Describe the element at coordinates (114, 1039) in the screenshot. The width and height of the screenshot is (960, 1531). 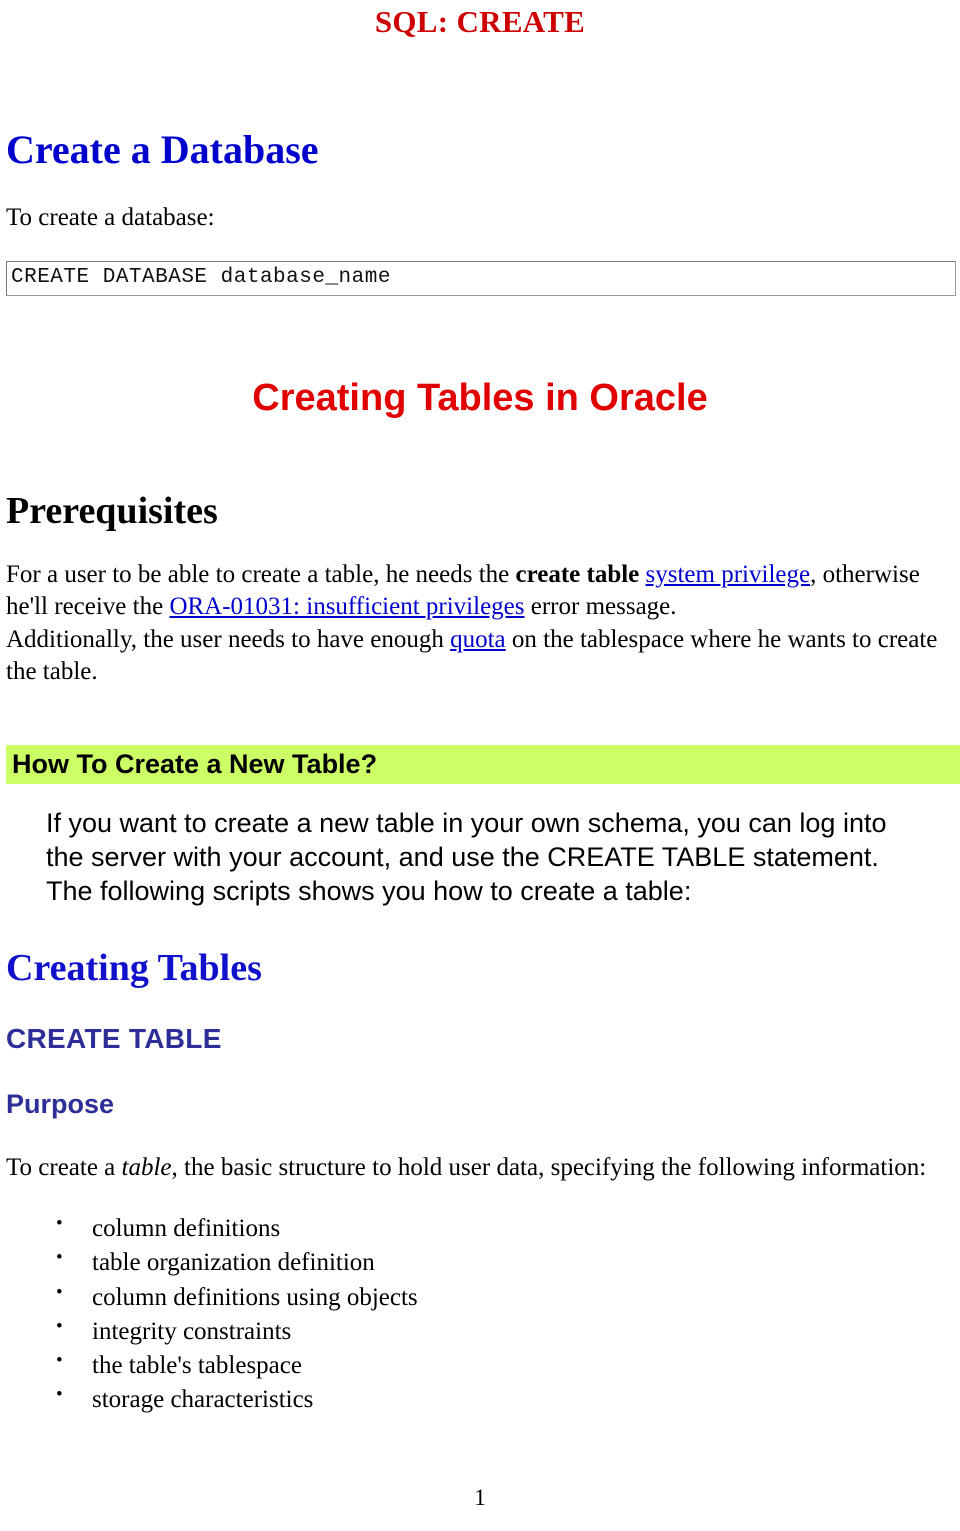
I see `heading-create-table: CREATE TABLE` at that location.